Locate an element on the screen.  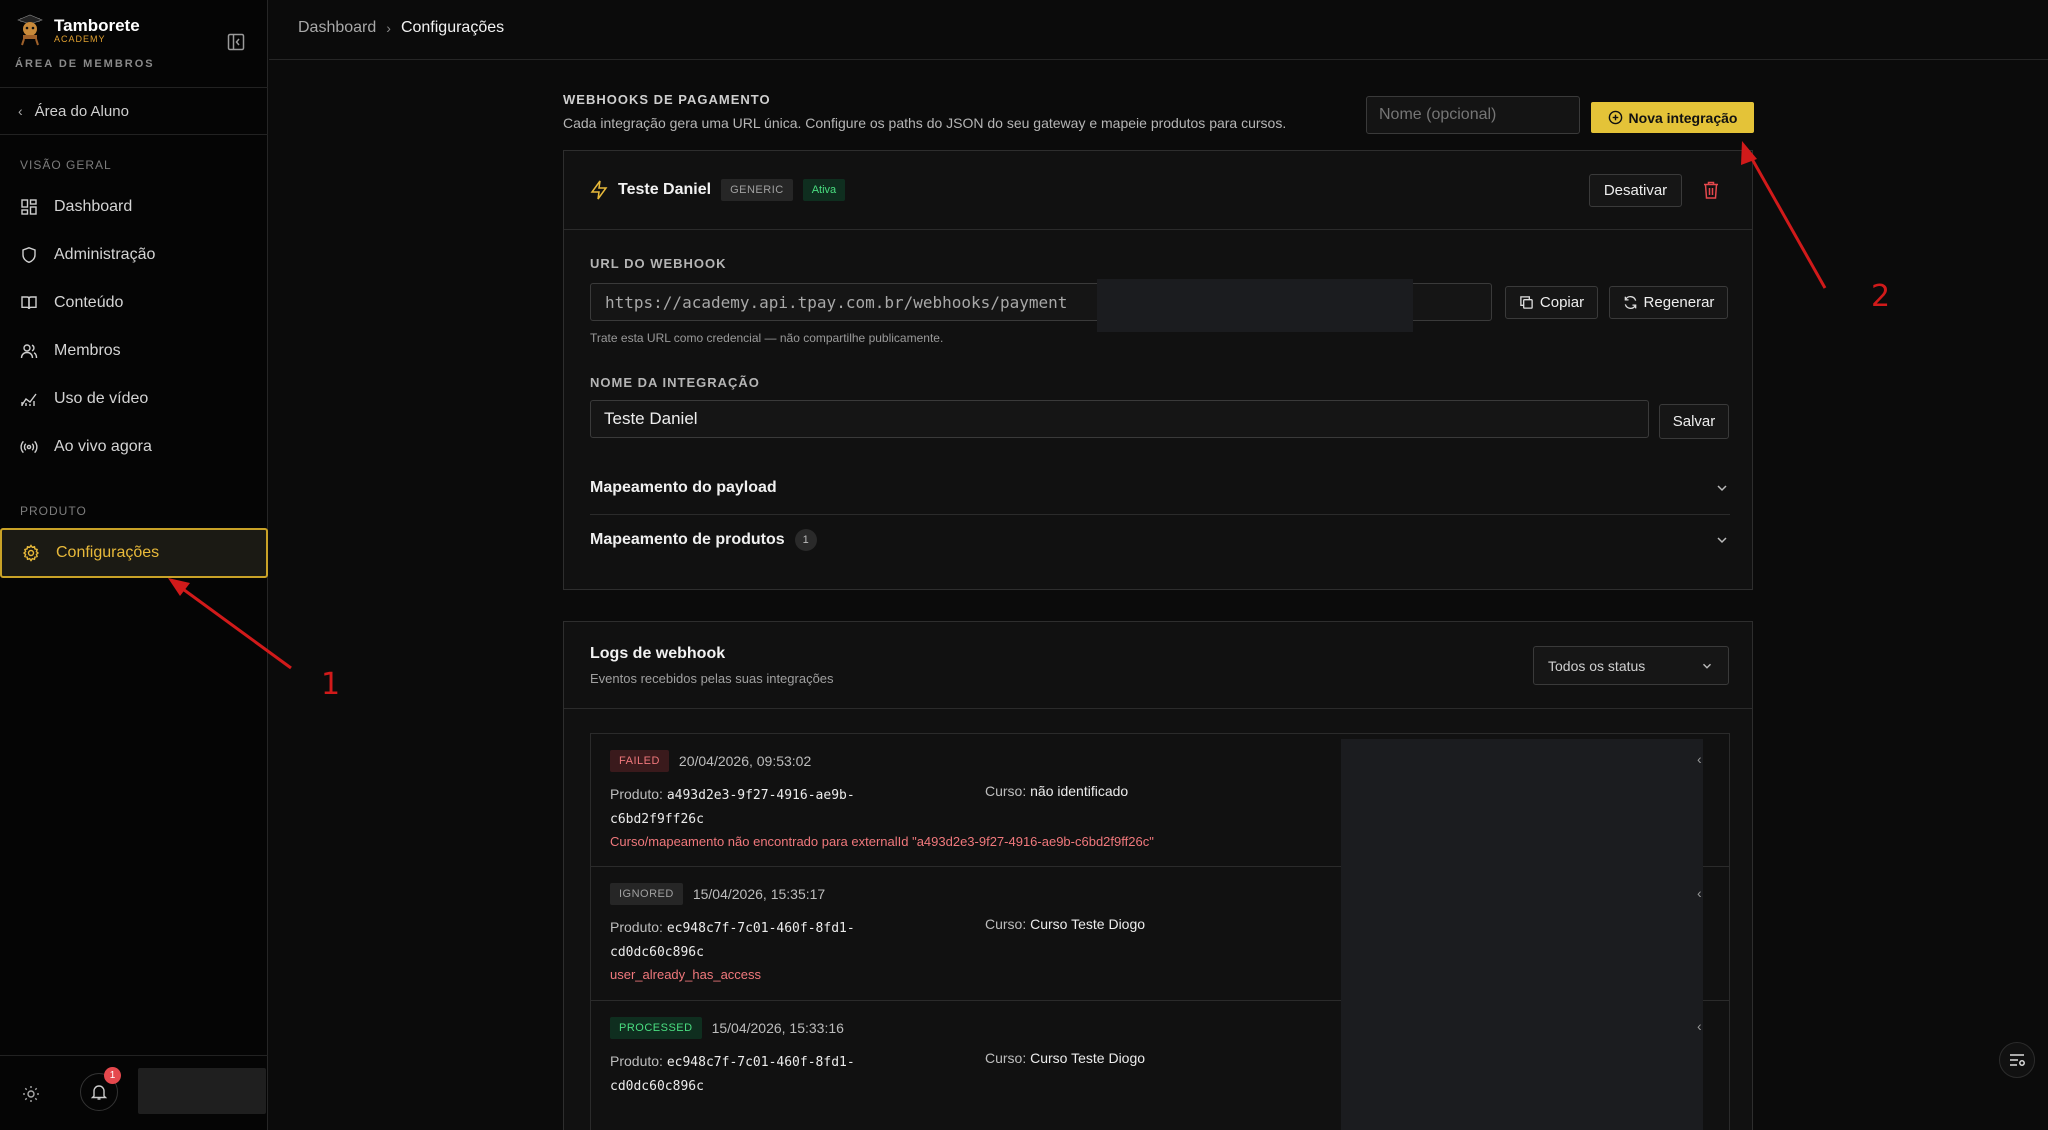
chart-icon is located at coordinates (29, 399).